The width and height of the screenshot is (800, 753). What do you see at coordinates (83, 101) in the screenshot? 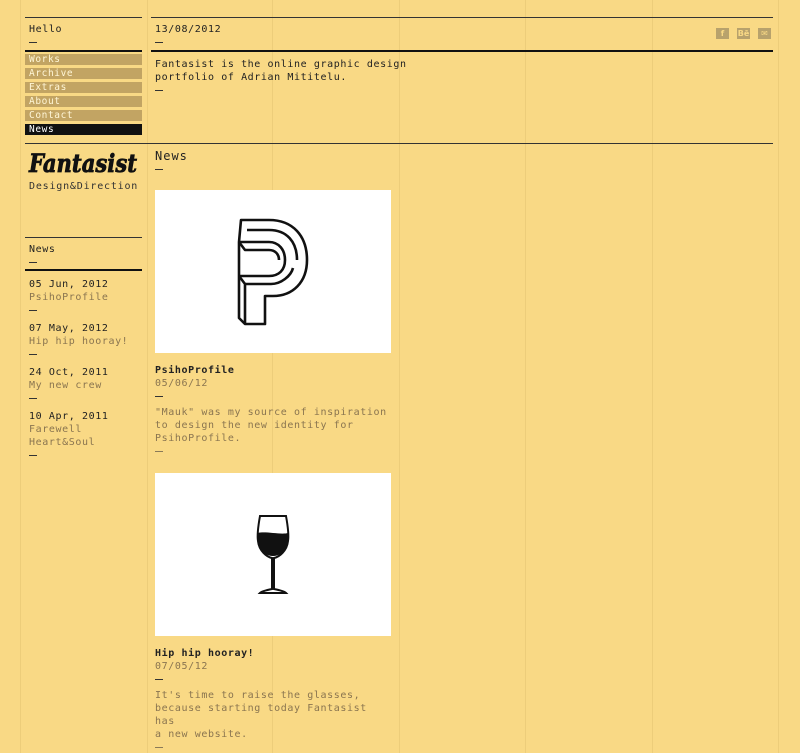
I see `nav-item-about: About` at bounding box center [83, 101].